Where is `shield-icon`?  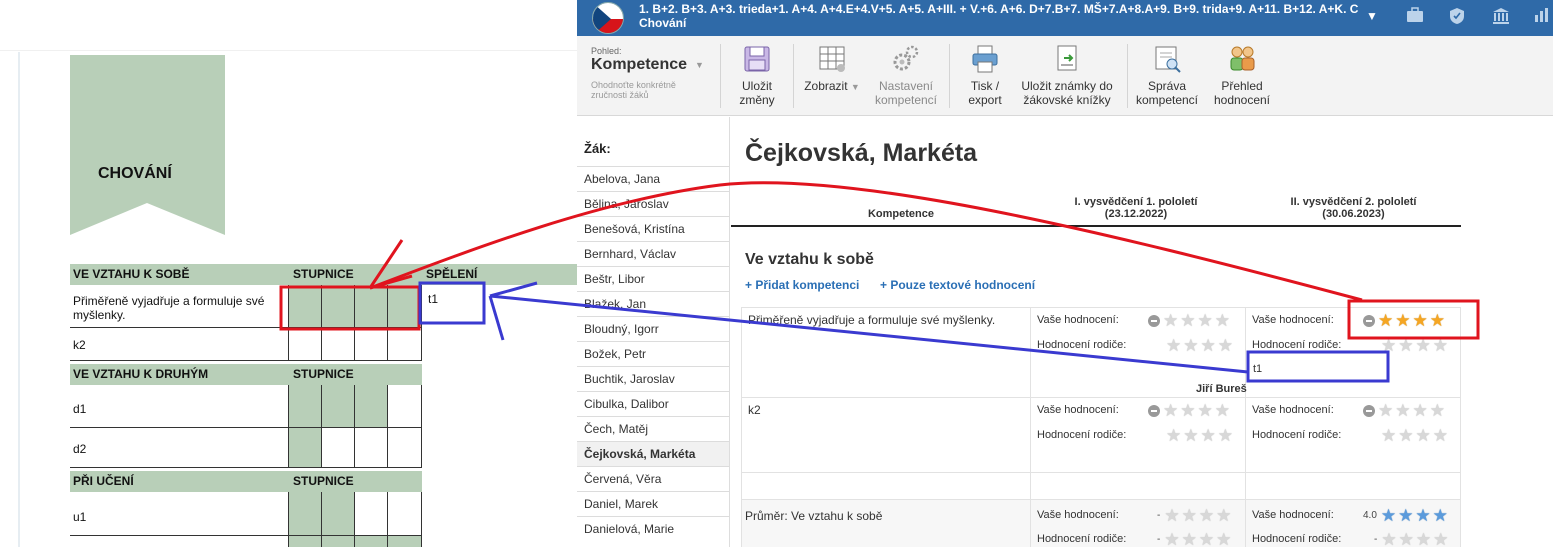
shield-icon is located at coordinates (1457, 17).